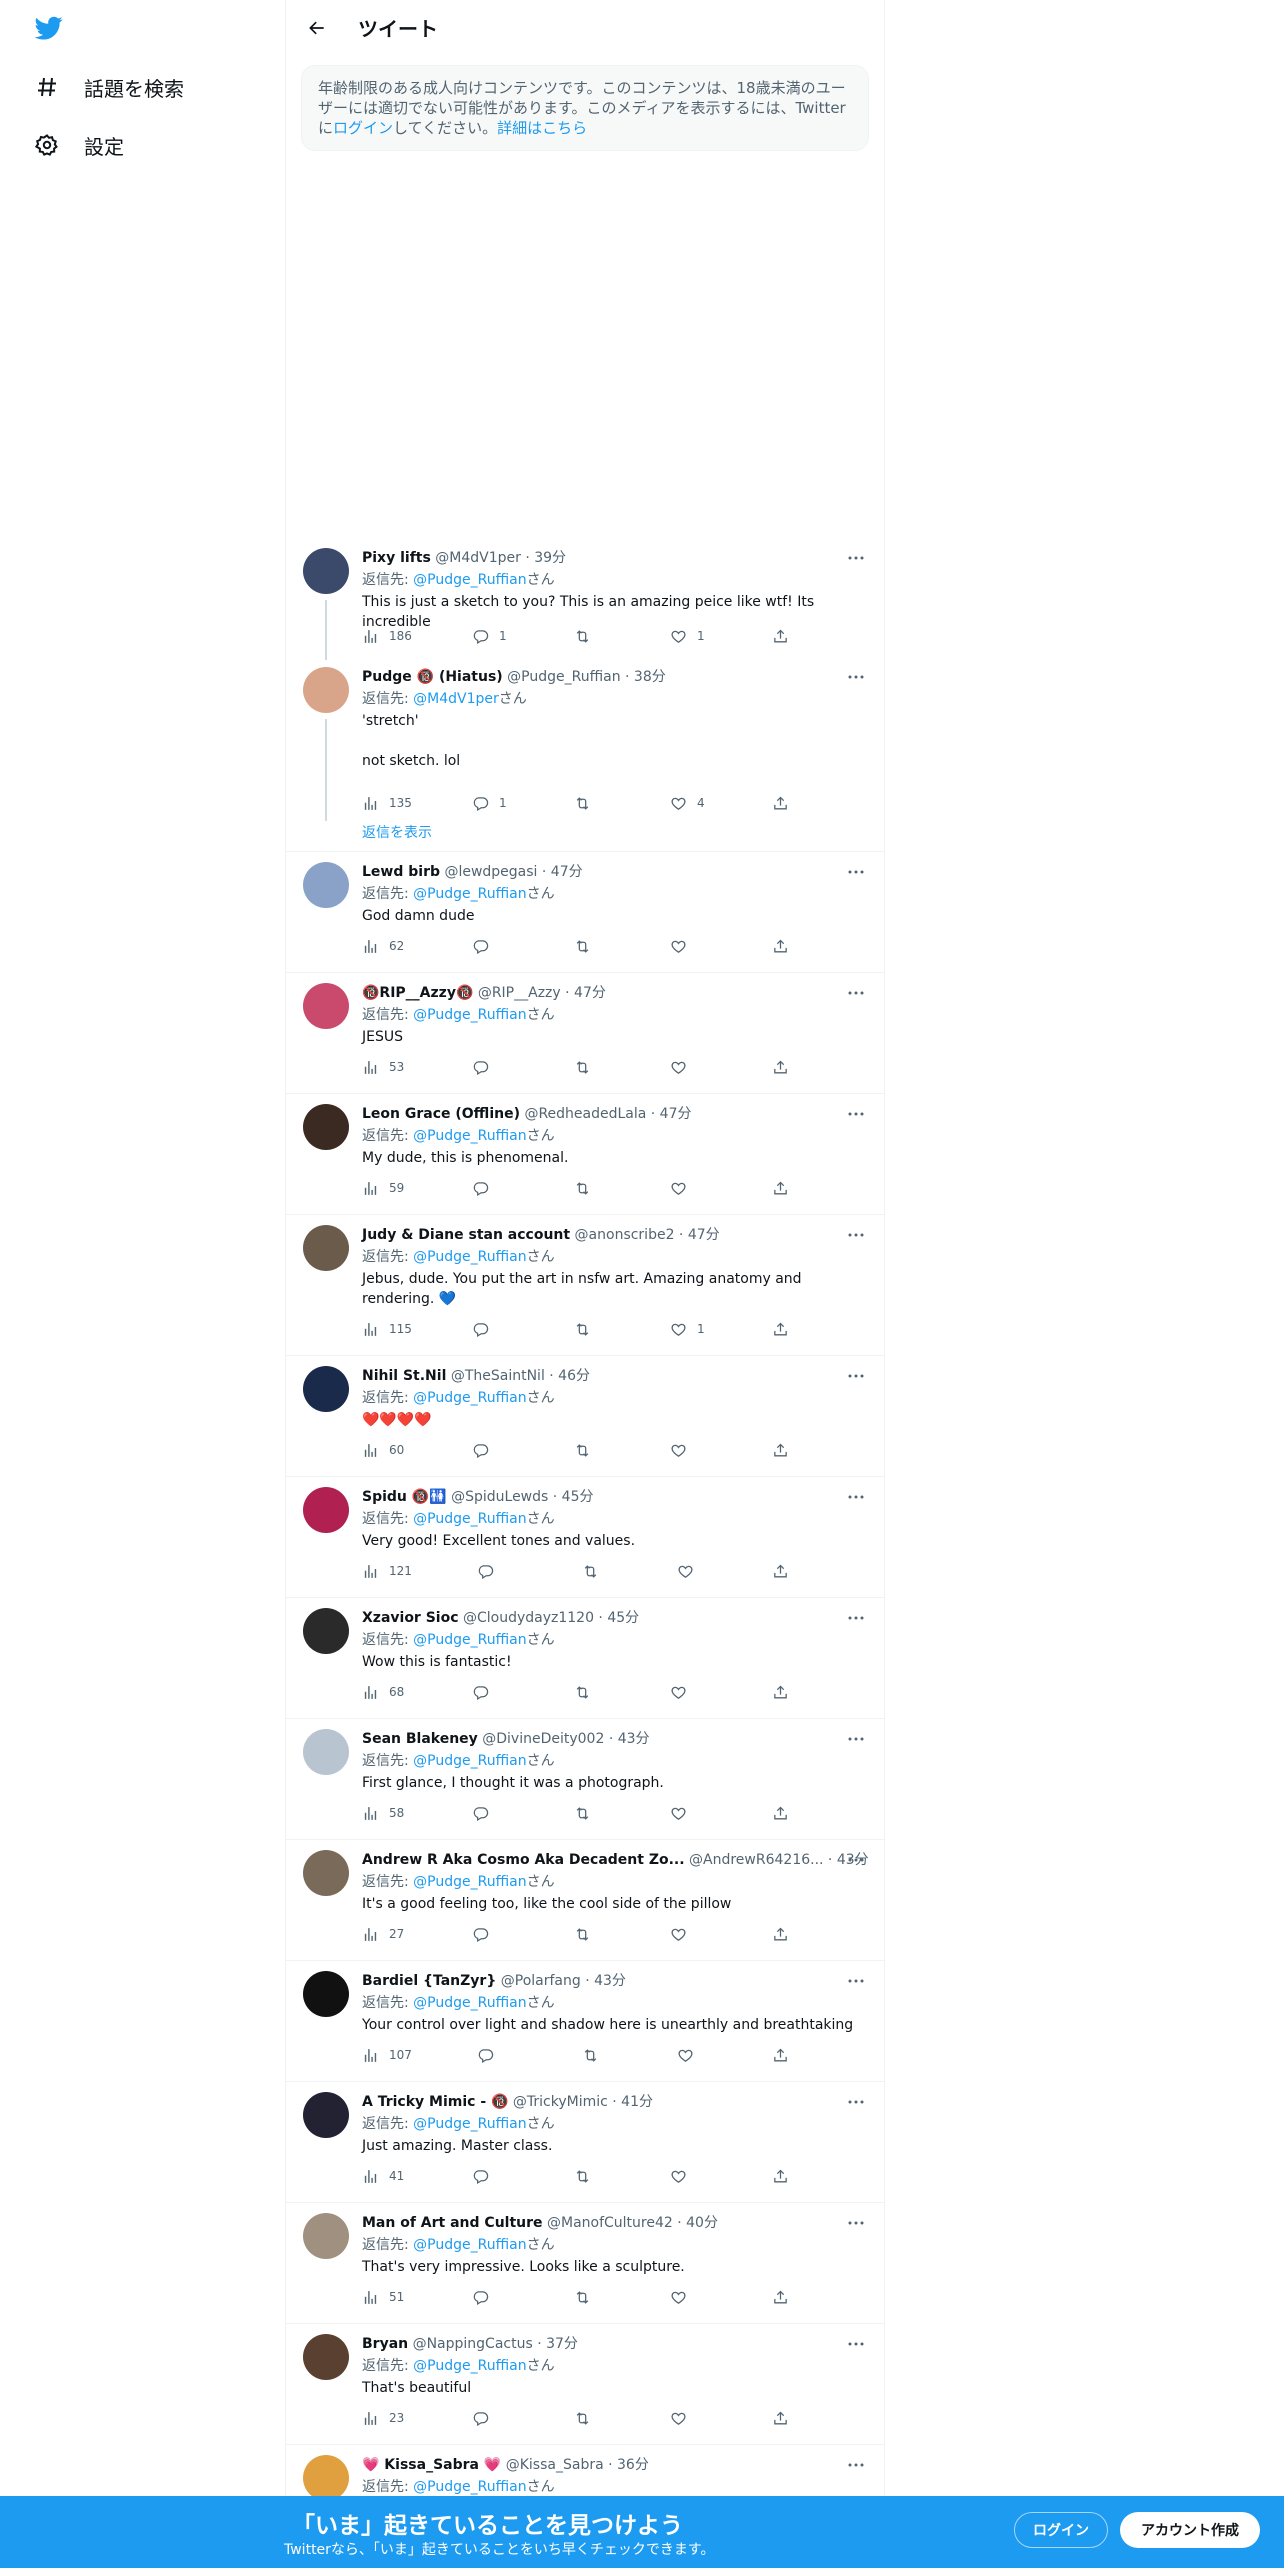  Describe the element at coordinates (383, 1067) in the screenshot. I see `views-button: 53` at that location.